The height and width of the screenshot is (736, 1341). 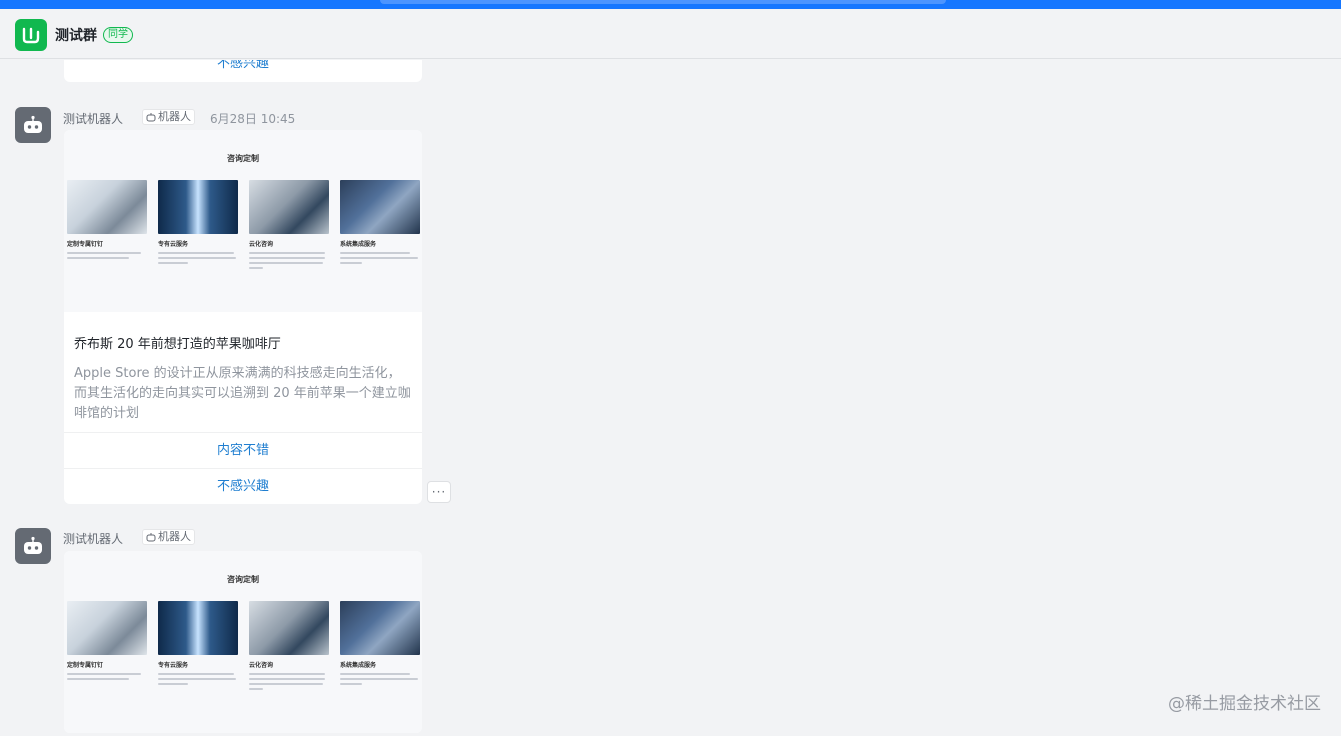 I want to click on chat-title: 测试群, so click(x=76, y=35).